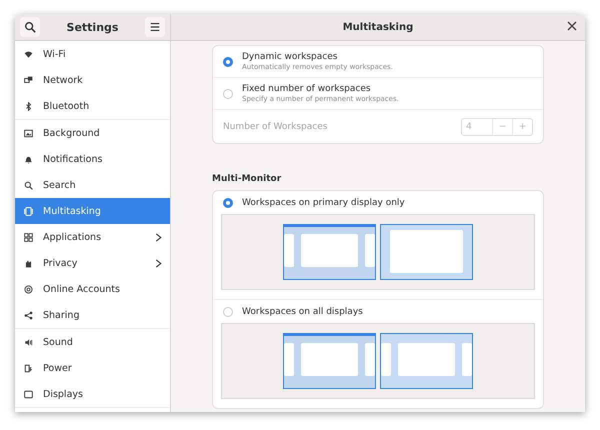  I want to click on menu-icon, so click(155, 27).